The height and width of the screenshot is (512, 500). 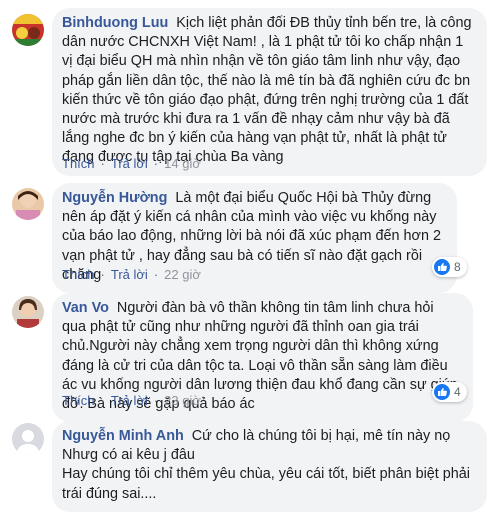 What do you see at coordinates (457, 392) in the screenshot?
I see `reaction-count: 4` at bounding box center [457, 392].